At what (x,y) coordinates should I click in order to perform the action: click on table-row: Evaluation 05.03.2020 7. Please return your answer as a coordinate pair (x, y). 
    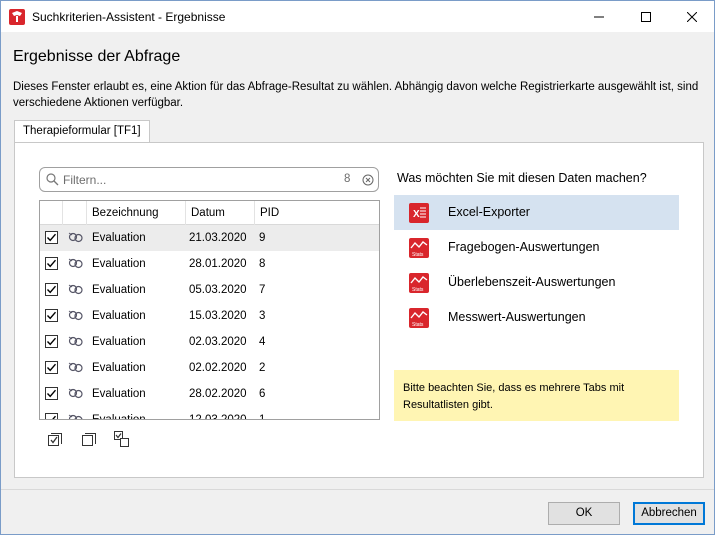
    Looking at the image, I should click on (209, 290).